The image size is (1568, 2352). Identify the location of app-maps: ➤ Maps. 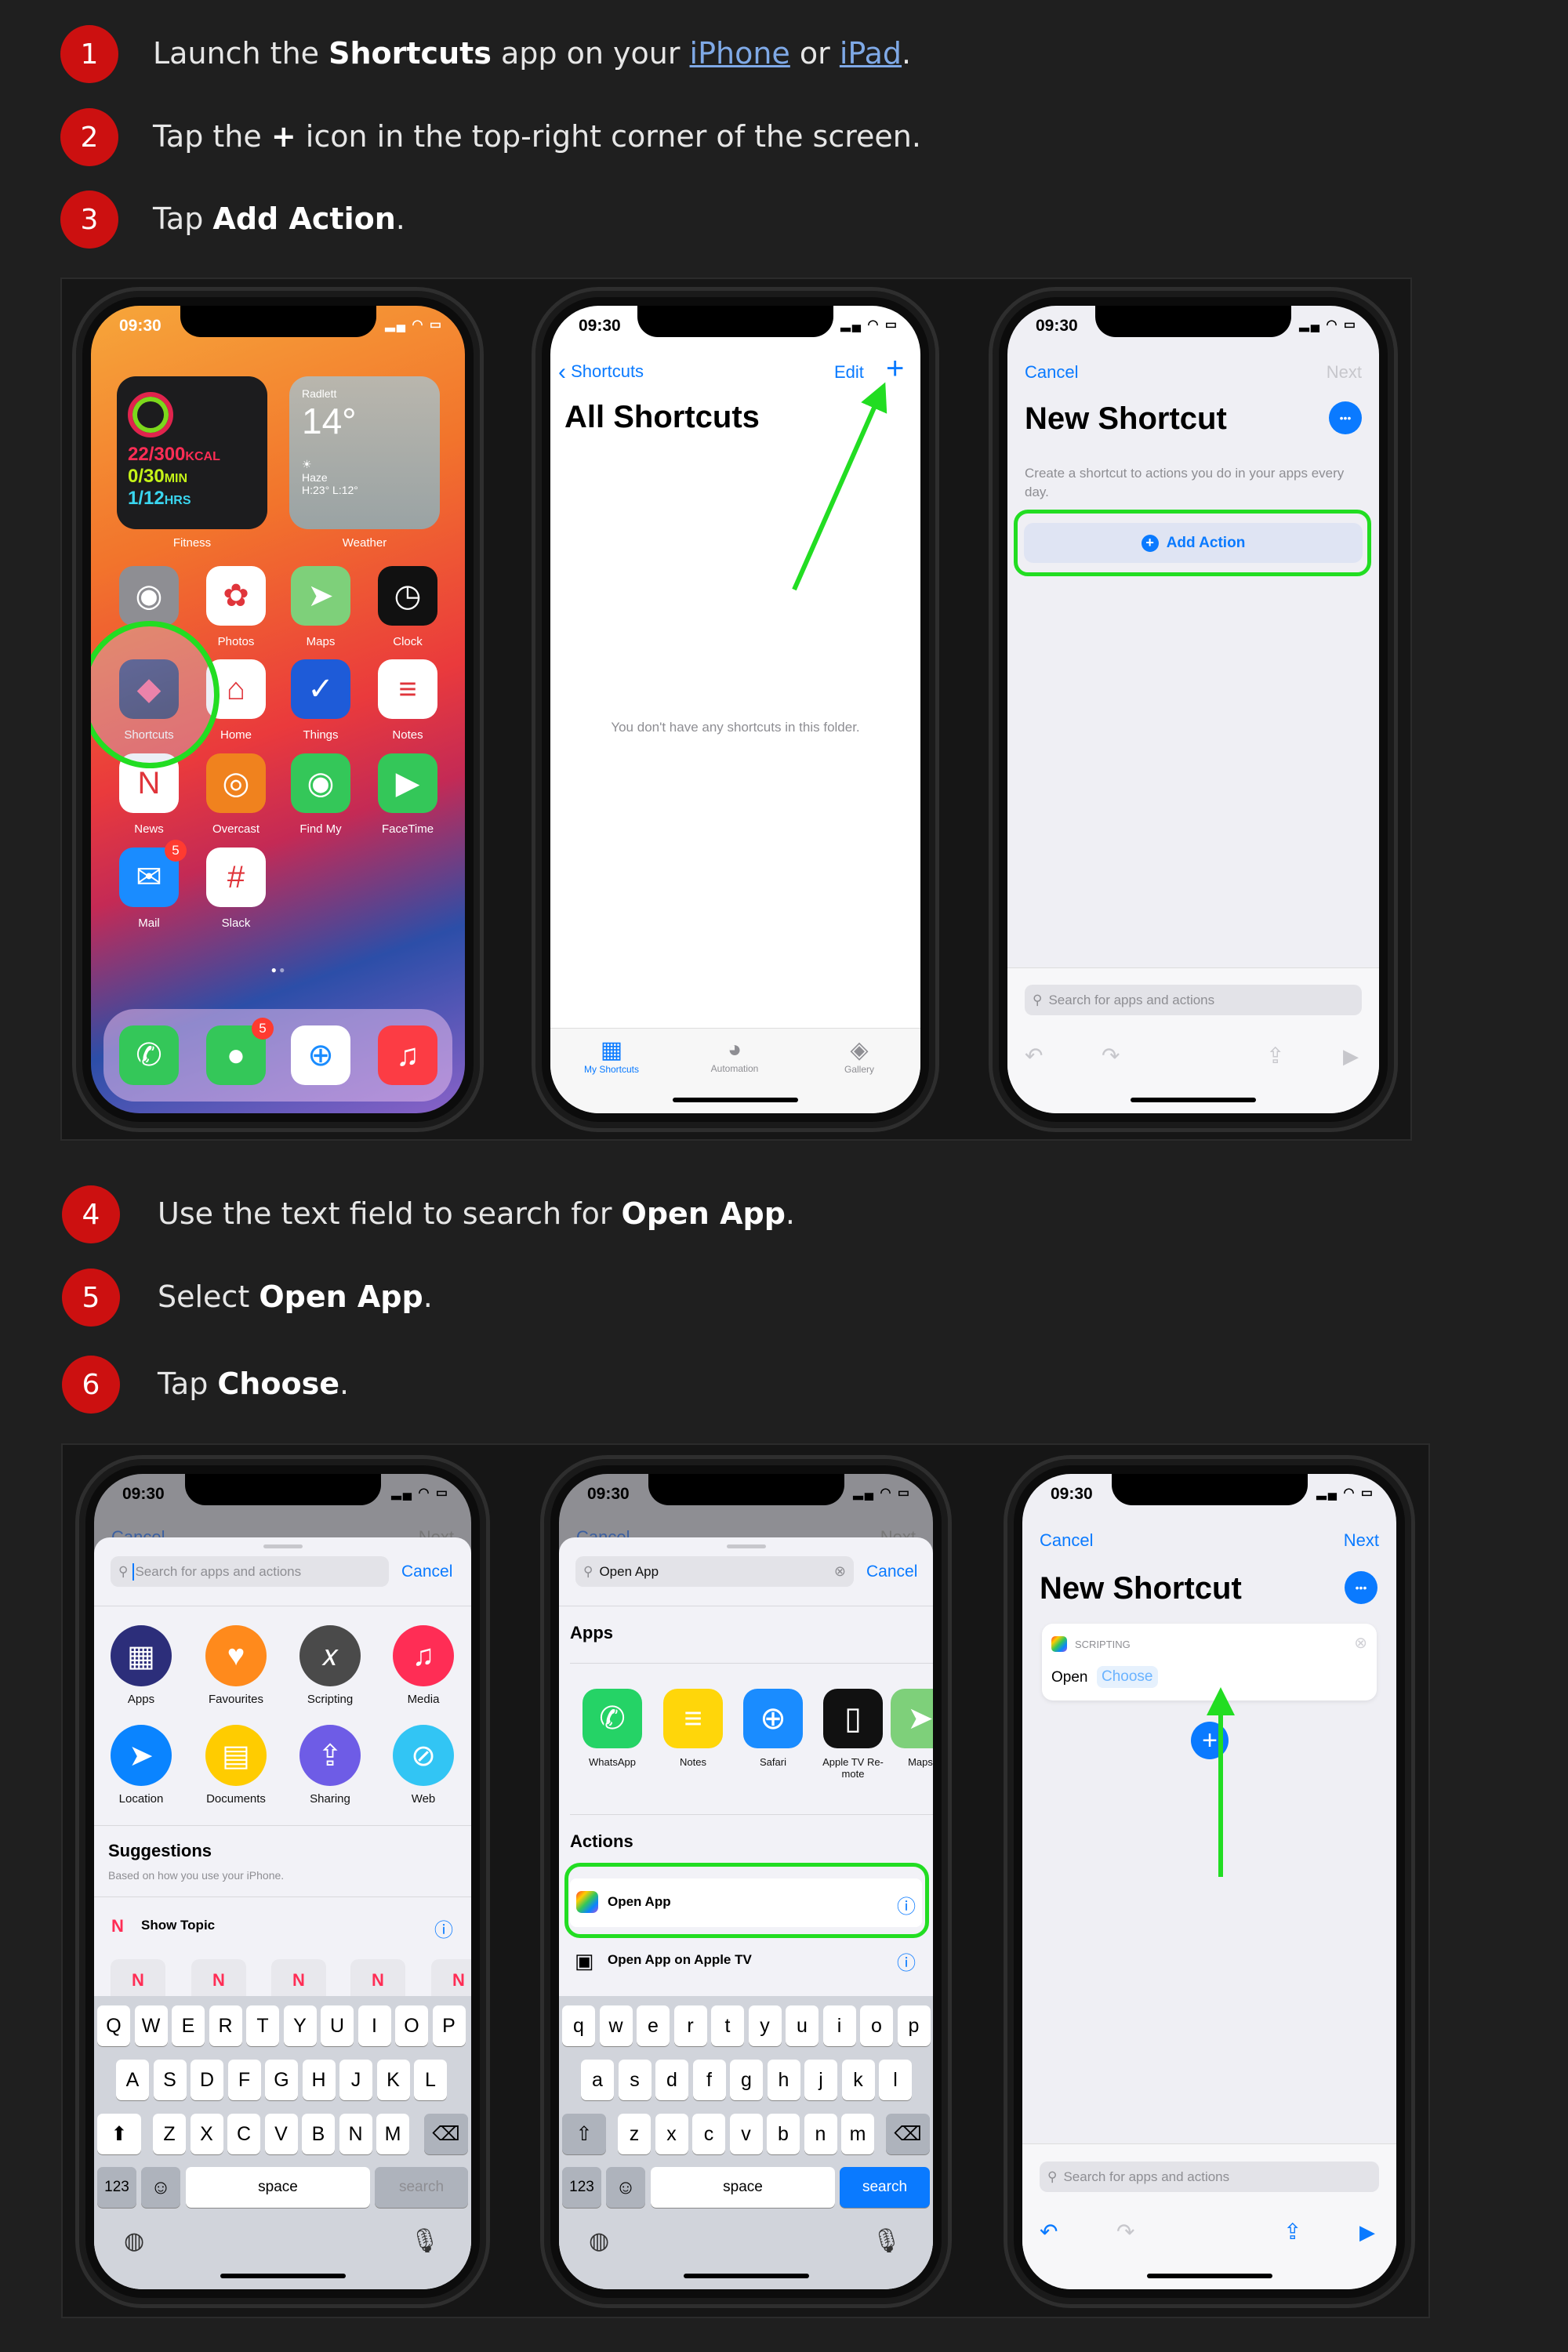
(320, 607).